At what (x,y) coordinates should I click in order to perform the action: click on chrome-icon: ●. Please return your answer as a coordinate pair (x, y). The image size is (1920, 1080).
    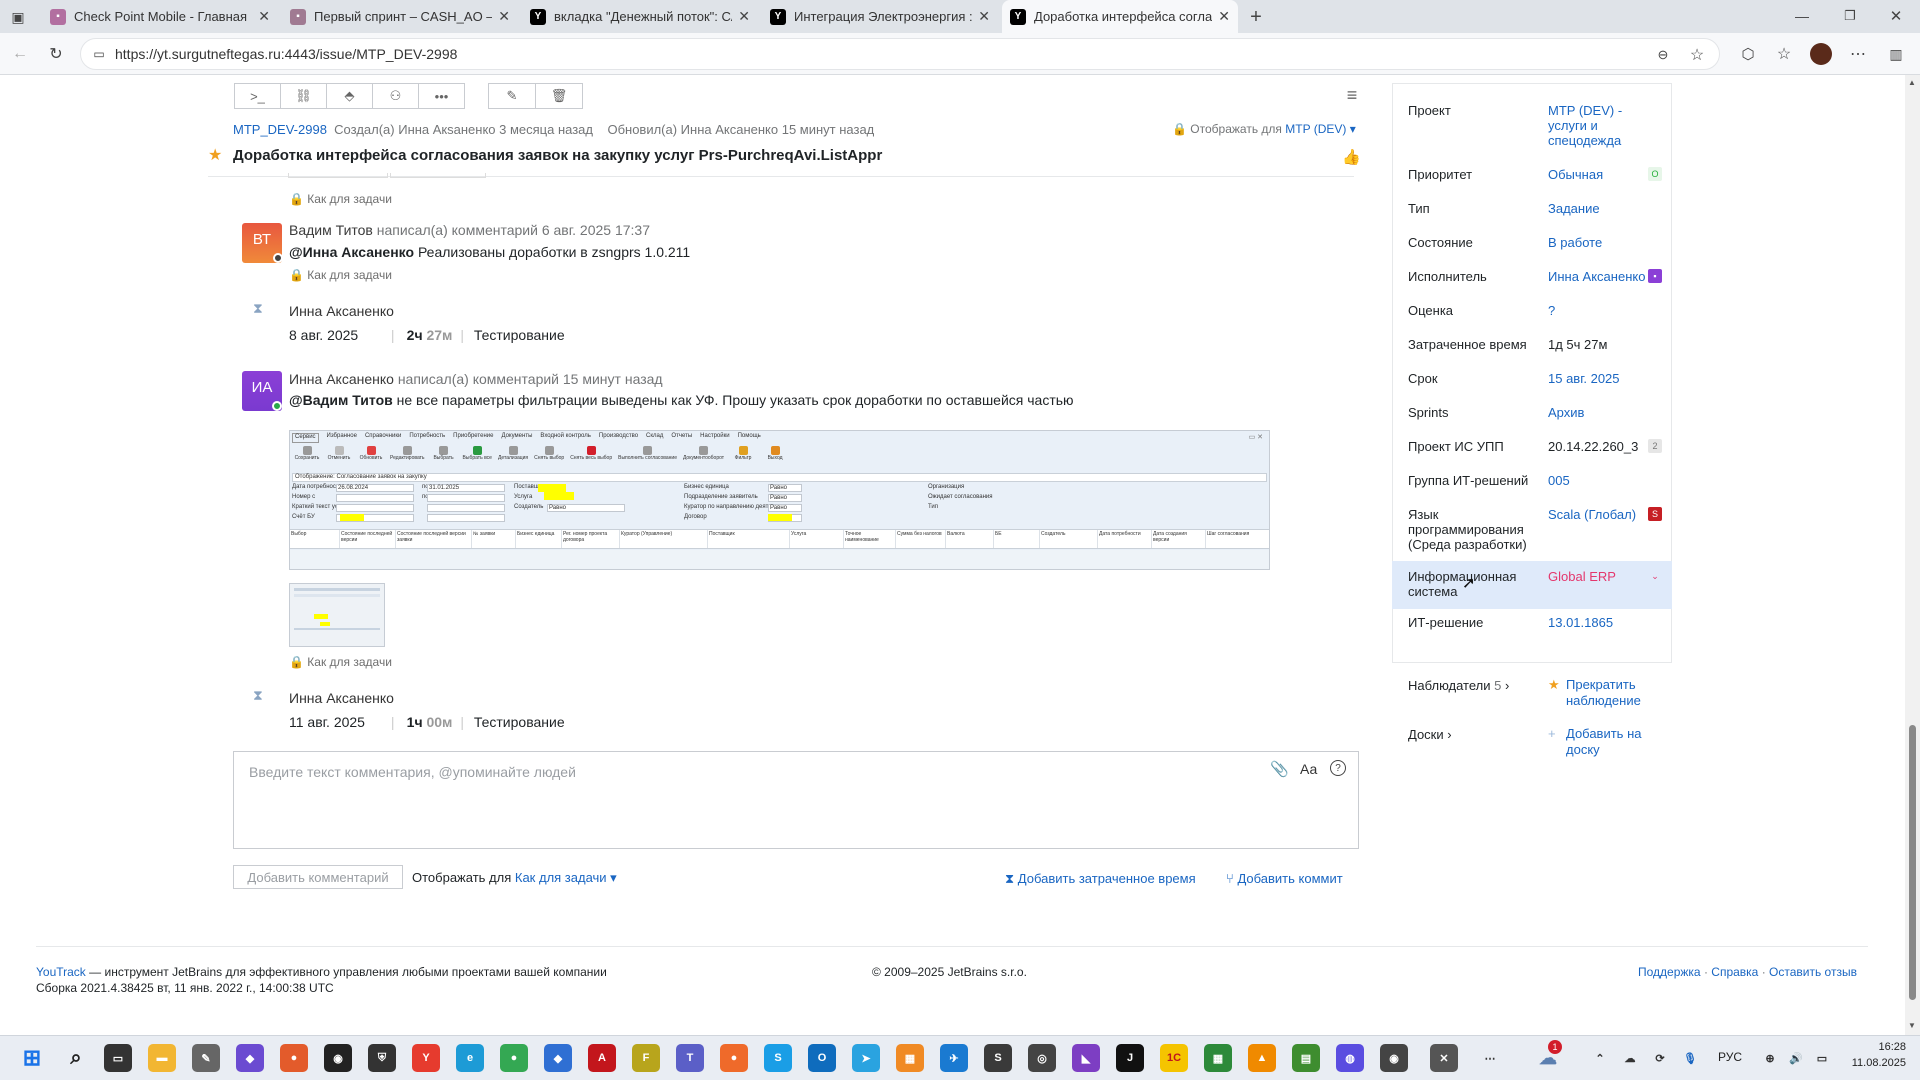
    Looking at the image, I should click on (514, 1058).